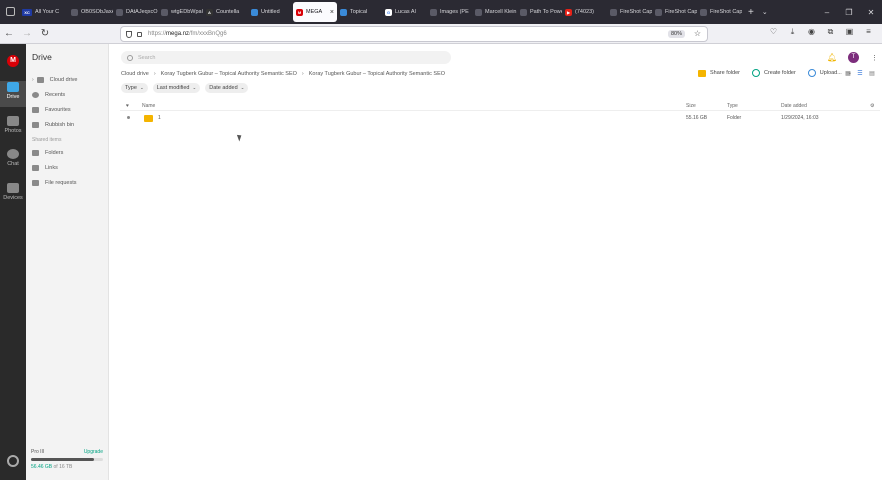  Describe the element at coordinates (51, 110) in the screenshot. I see `sidebar-item-favourites: Favourites` at that location.